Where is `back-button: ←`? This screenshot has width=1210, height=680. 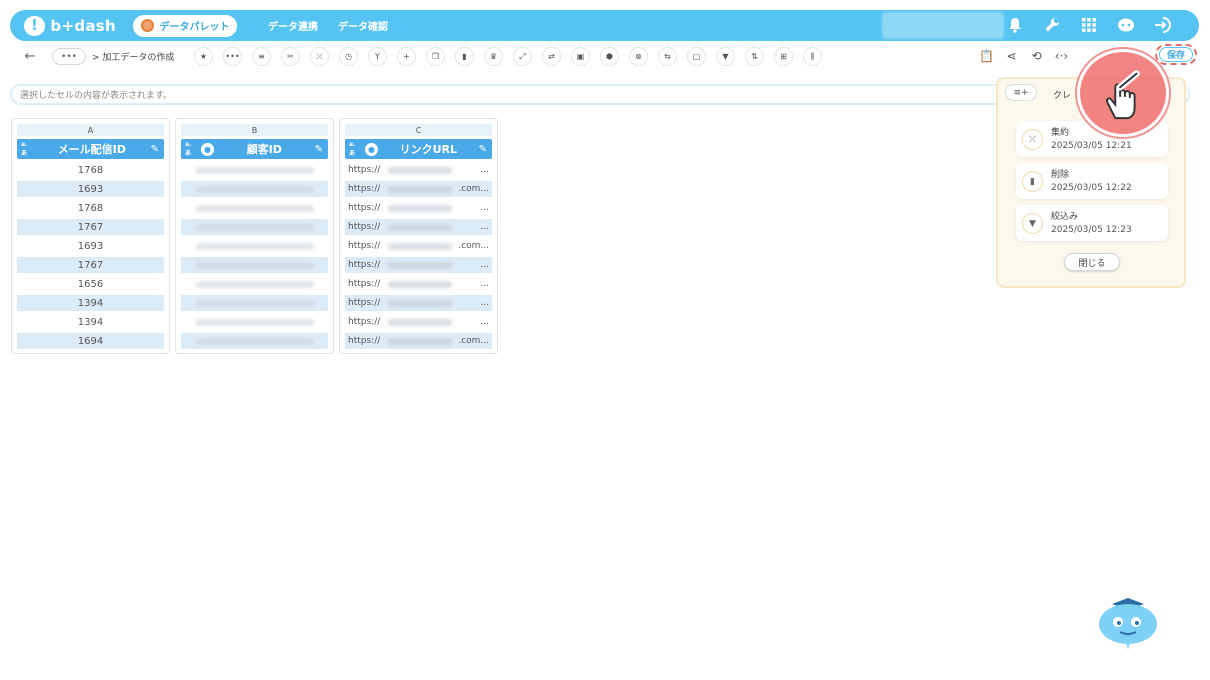
back-button: ← is located at coordinates (30, 56).